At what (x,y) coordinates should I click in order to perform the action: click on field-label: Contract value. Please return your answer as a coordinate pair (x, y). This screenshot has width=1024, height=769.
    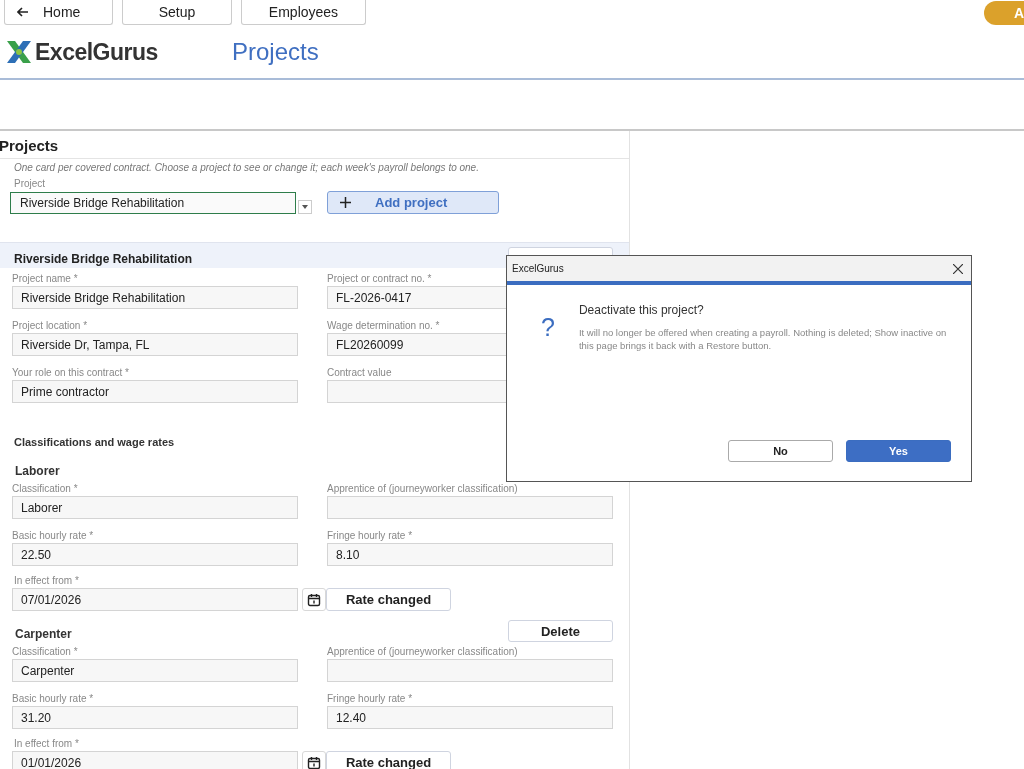
    Looking at the image, I should click on (359, 373).